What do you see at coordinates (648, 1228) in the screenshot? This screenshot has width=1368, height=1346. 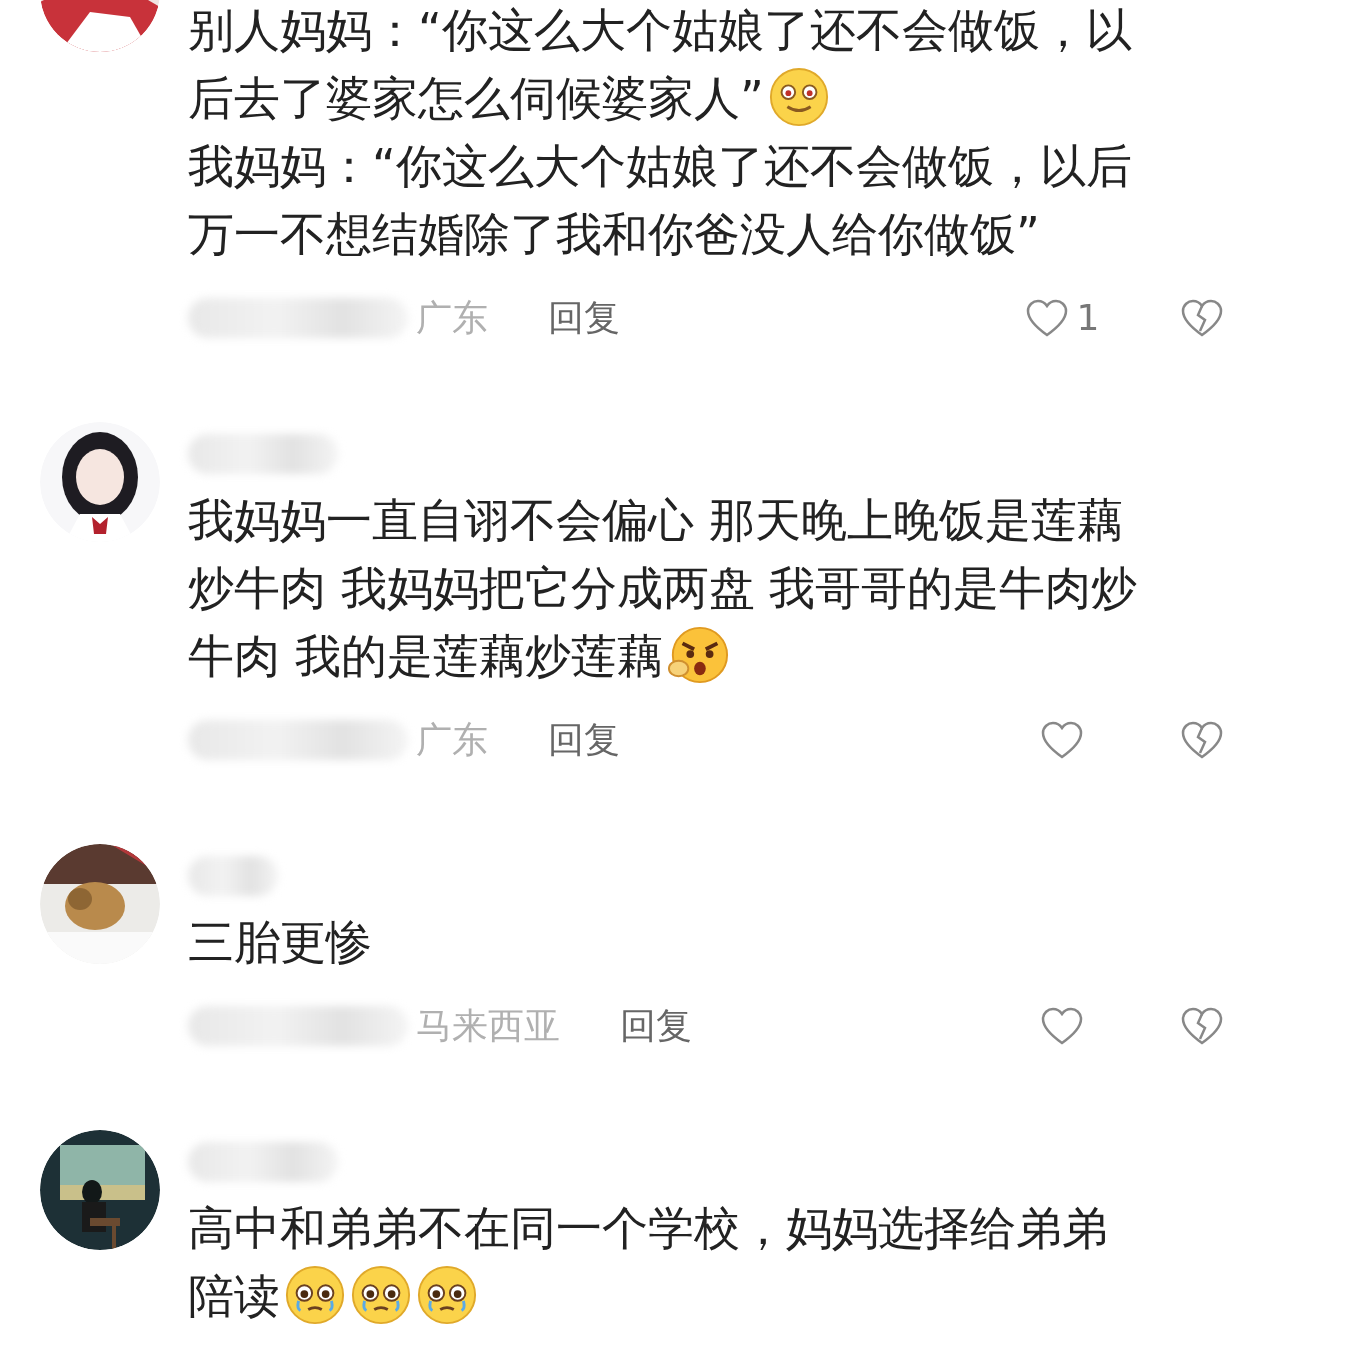 I see `comment-text: 高中和弟弟不在同一个学校，妈妈选择给弟弟` at bounding box center [648, 1228].